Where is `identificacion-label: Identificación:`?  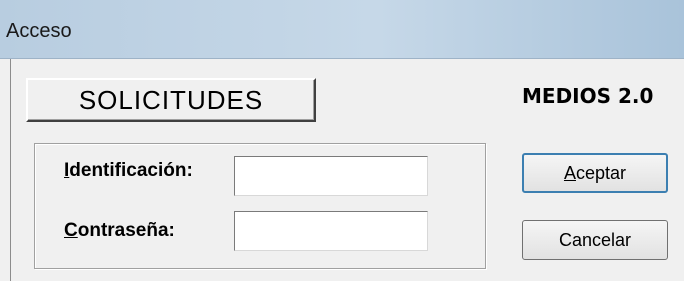
identificacion-label: Identificación: is located at coordinates (128, 171).